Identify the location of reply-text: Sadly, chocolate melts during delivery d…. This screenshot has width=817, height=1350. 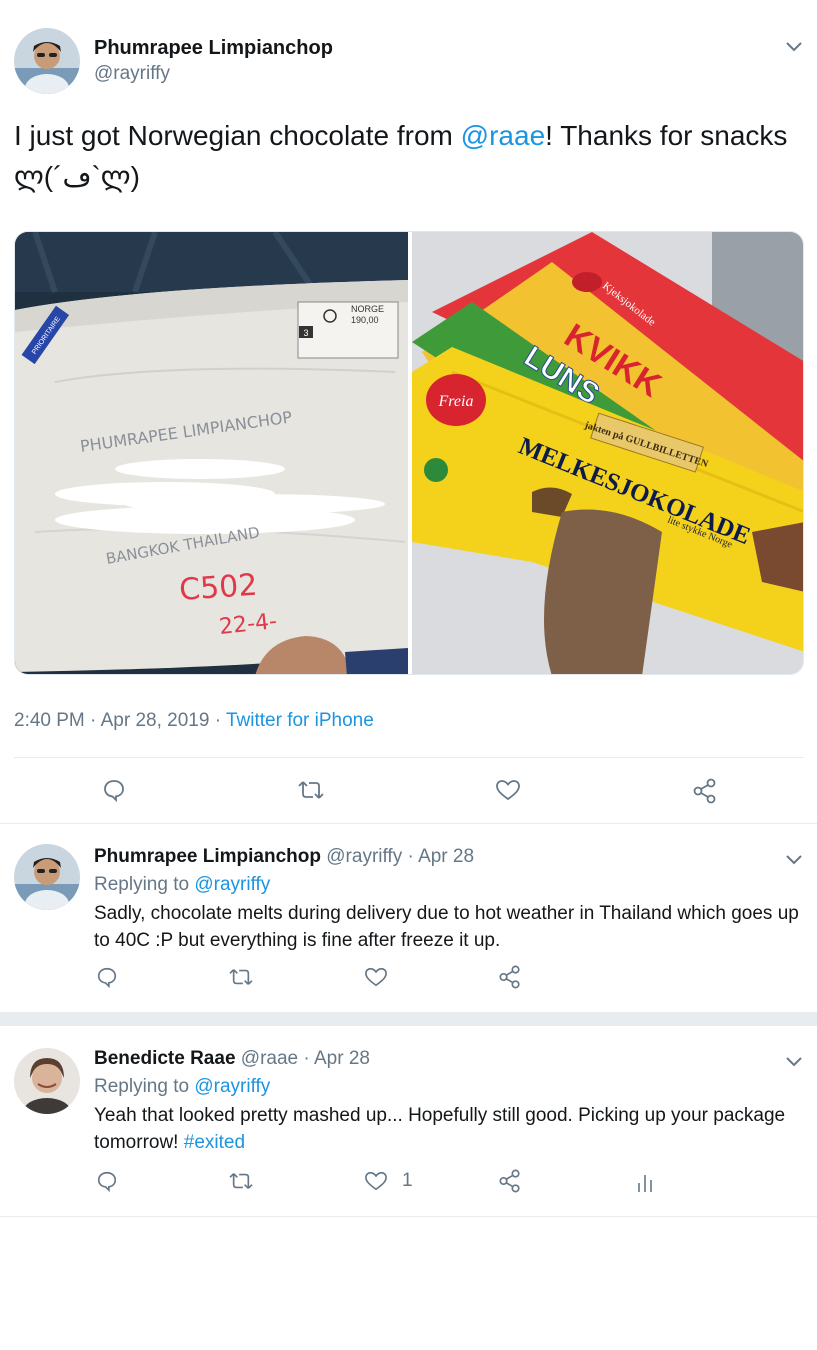
(446, 927).